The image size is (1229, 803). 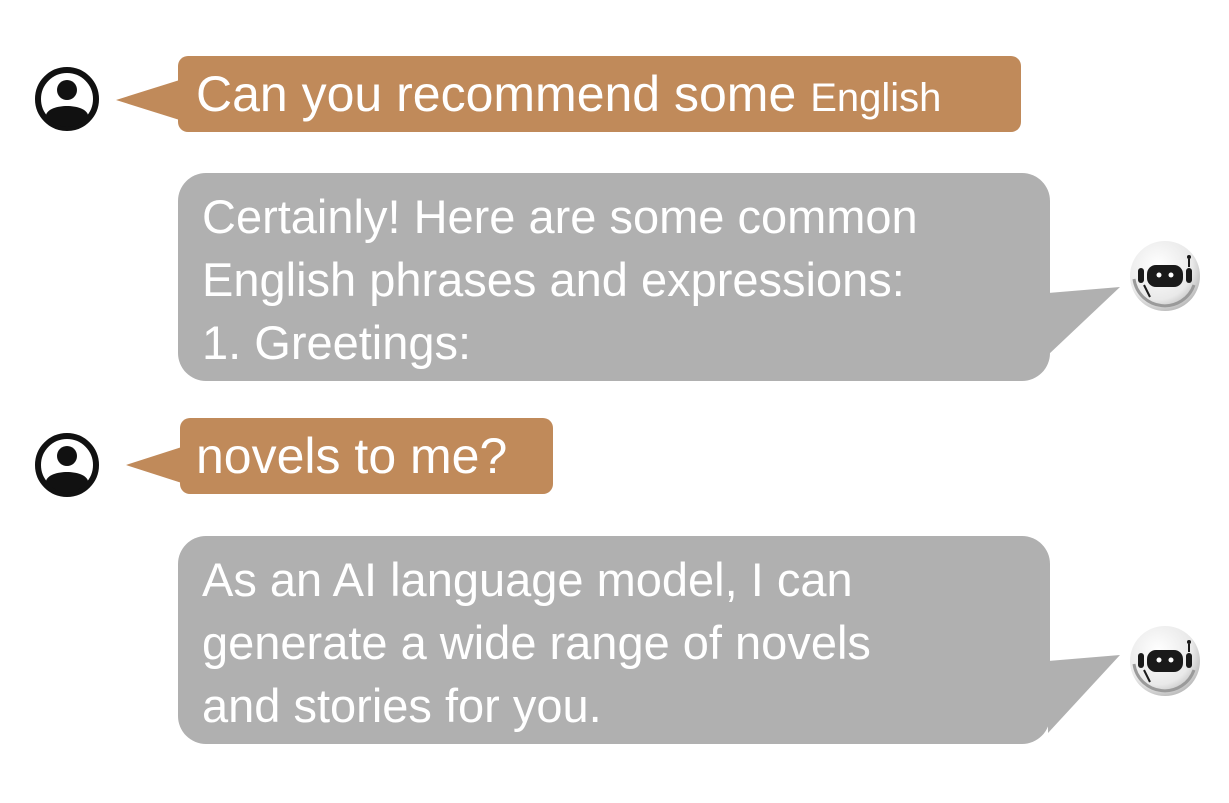 What do you see at coordinates (352, 456) in the screenshot?
I see `user-message-text: novels to me?` at bounding box center [352, 456].